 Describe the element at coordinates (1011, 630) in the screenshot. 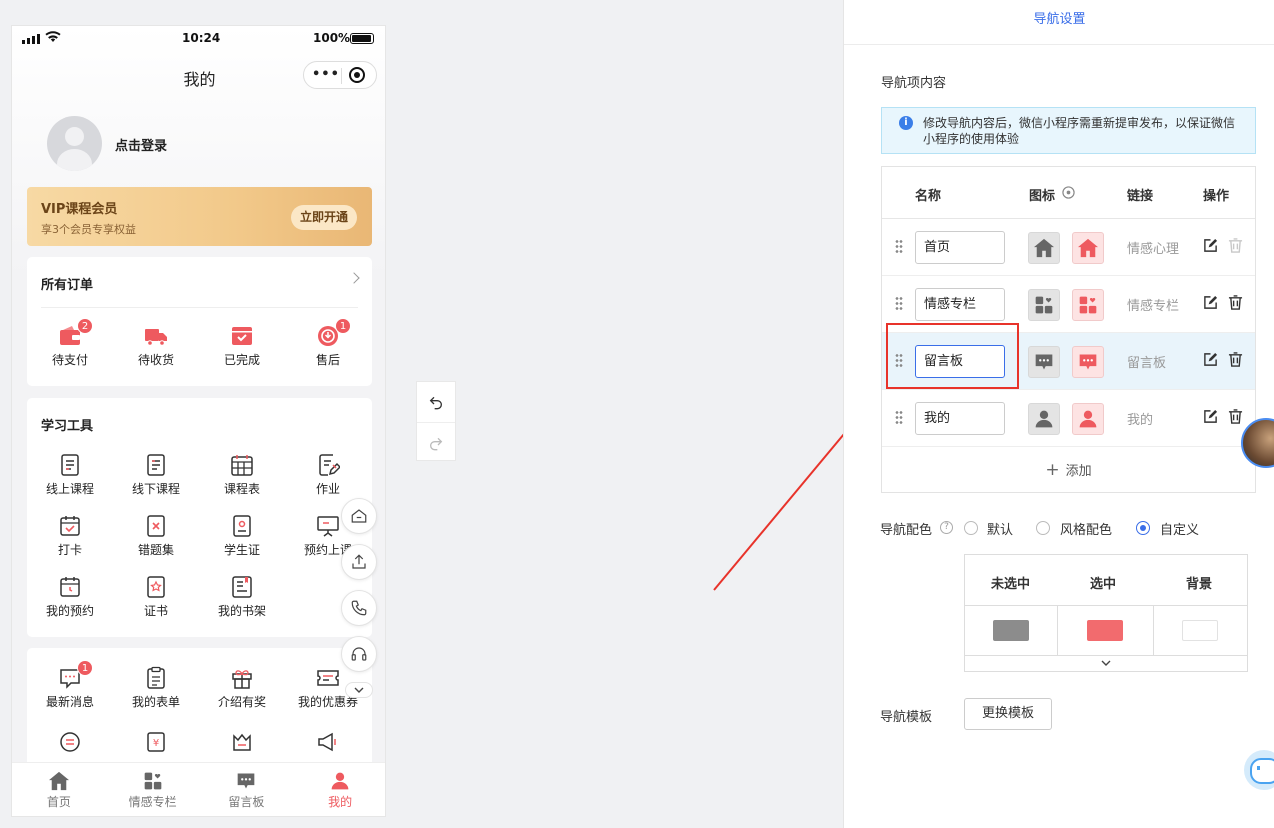

I see `unselected-color-swatch` at that location.